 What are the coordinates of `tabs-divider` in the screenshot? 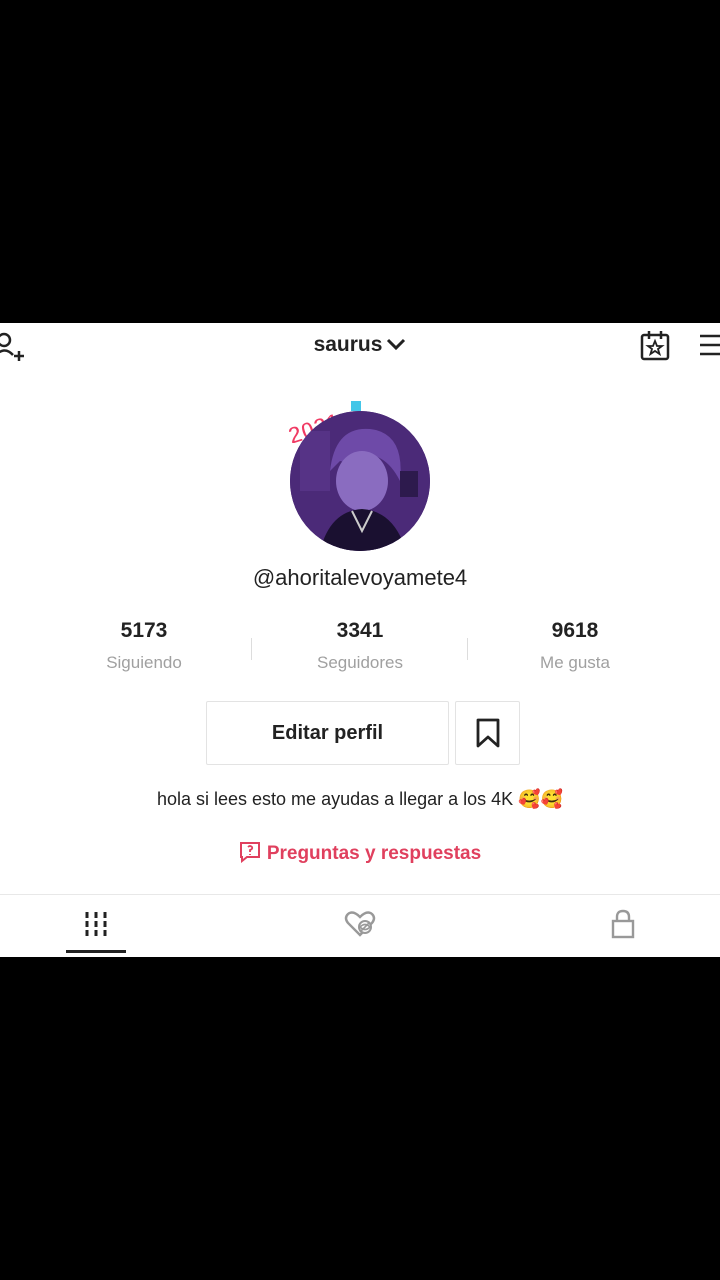 It's located at (360, 894).